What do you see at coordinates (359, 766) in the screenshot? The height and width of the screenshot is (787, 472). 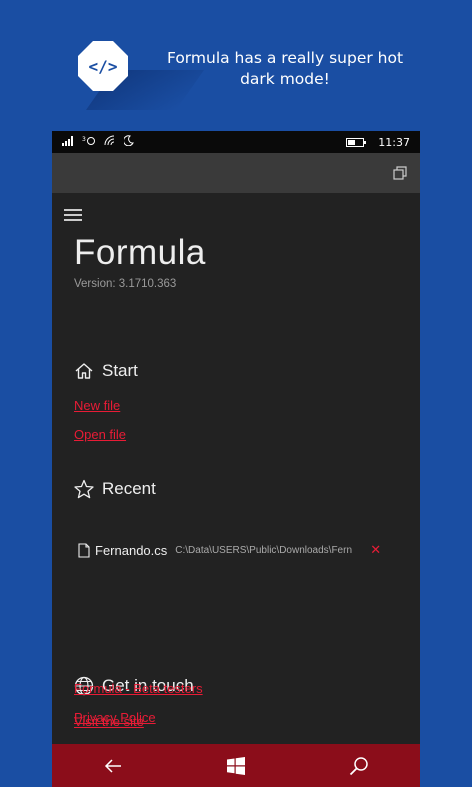 I see `search-icon` at bounding box center [359, 766].